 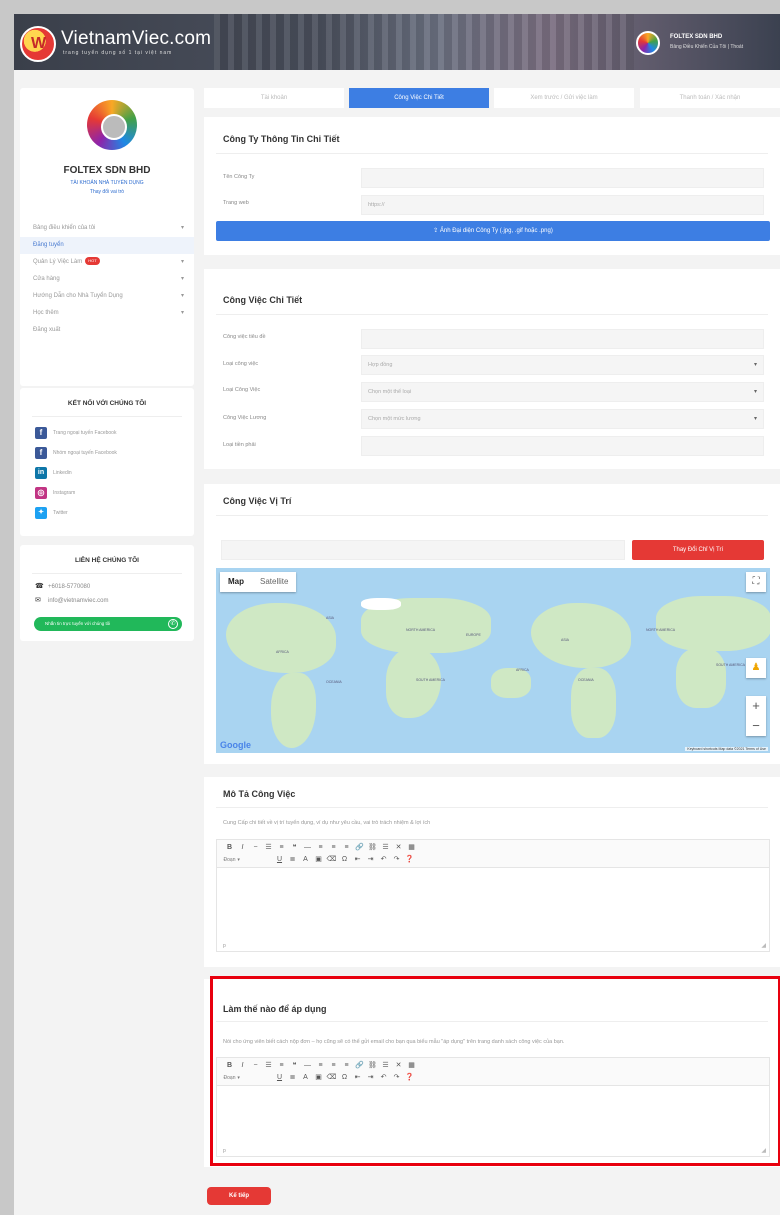 I want to click on user-avatar, so click(x=648, y=43).